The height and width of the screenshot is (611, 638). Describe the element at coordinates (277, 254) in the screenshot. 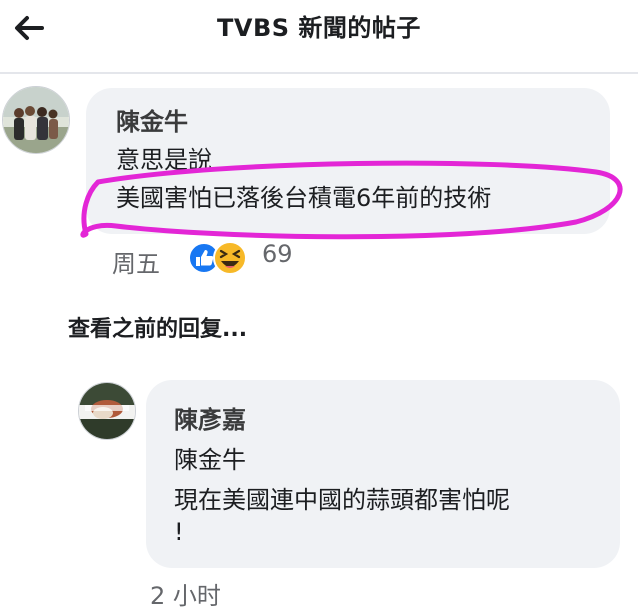

I see `reaction-count: 69` at that location.